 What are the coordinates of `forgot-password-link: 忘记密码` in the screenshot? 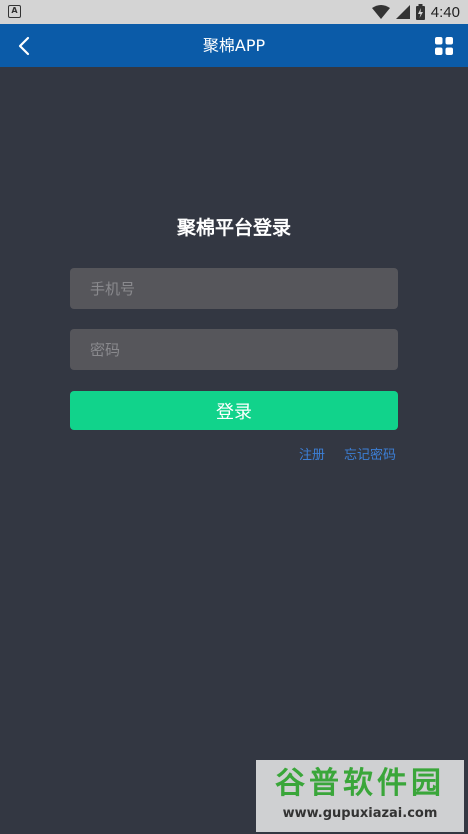 It's located at (370, 453).